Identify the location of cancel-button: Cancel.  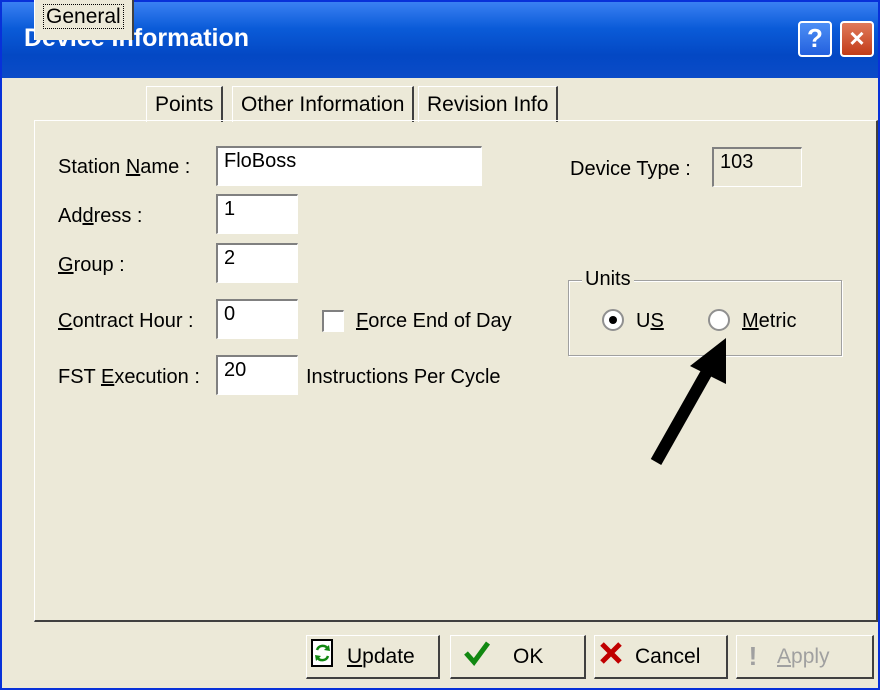
(661, 657).